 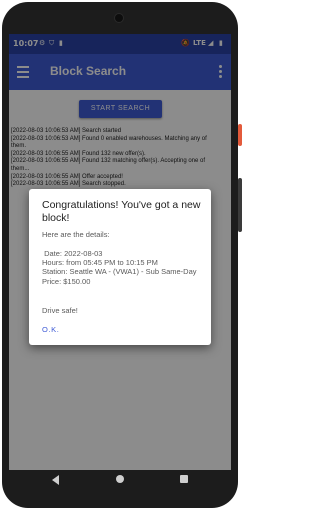 I want to click on dialog-intro: Here are the details:, so click(x=76, y=234).